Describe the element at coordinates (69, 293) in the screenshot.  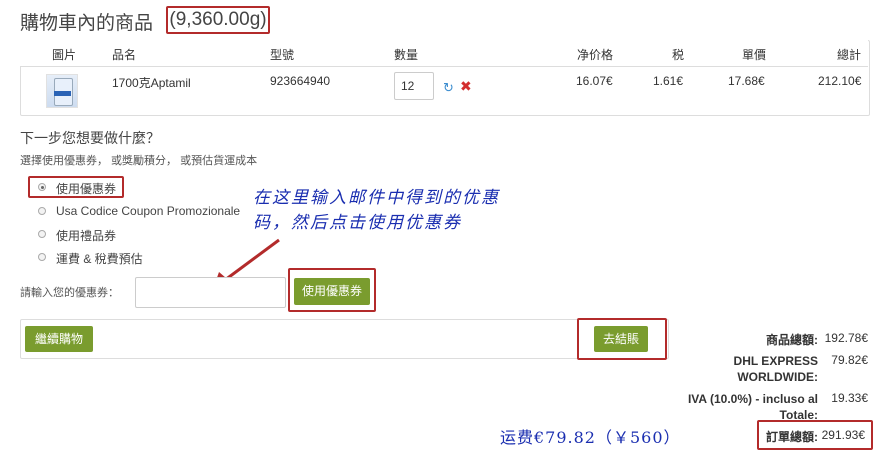
I see `coupon-label: 請輸入您的優惠券：` at that location.